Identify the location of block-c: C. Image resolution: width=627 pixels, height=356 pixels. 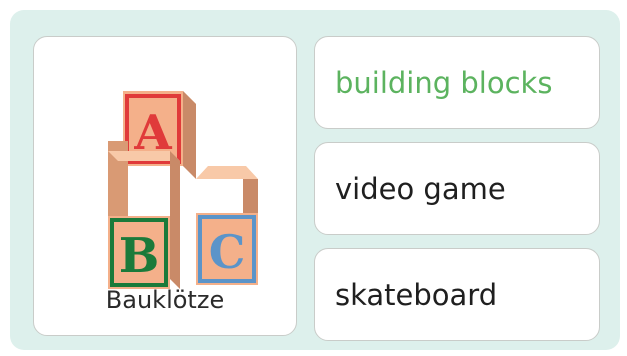
(227, 225).